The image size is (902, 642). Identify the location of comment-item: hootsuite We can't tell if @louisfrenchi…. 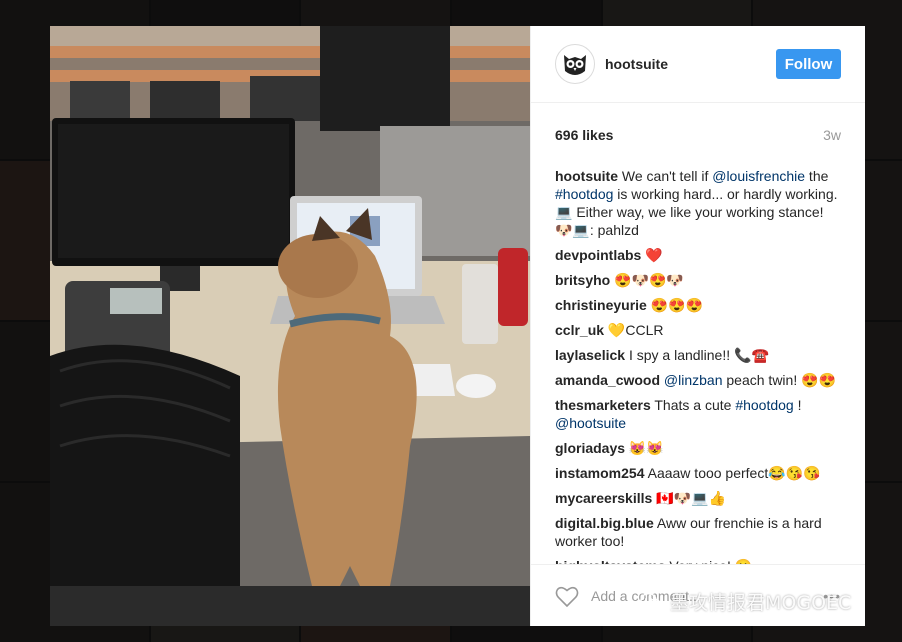
(698, 203).